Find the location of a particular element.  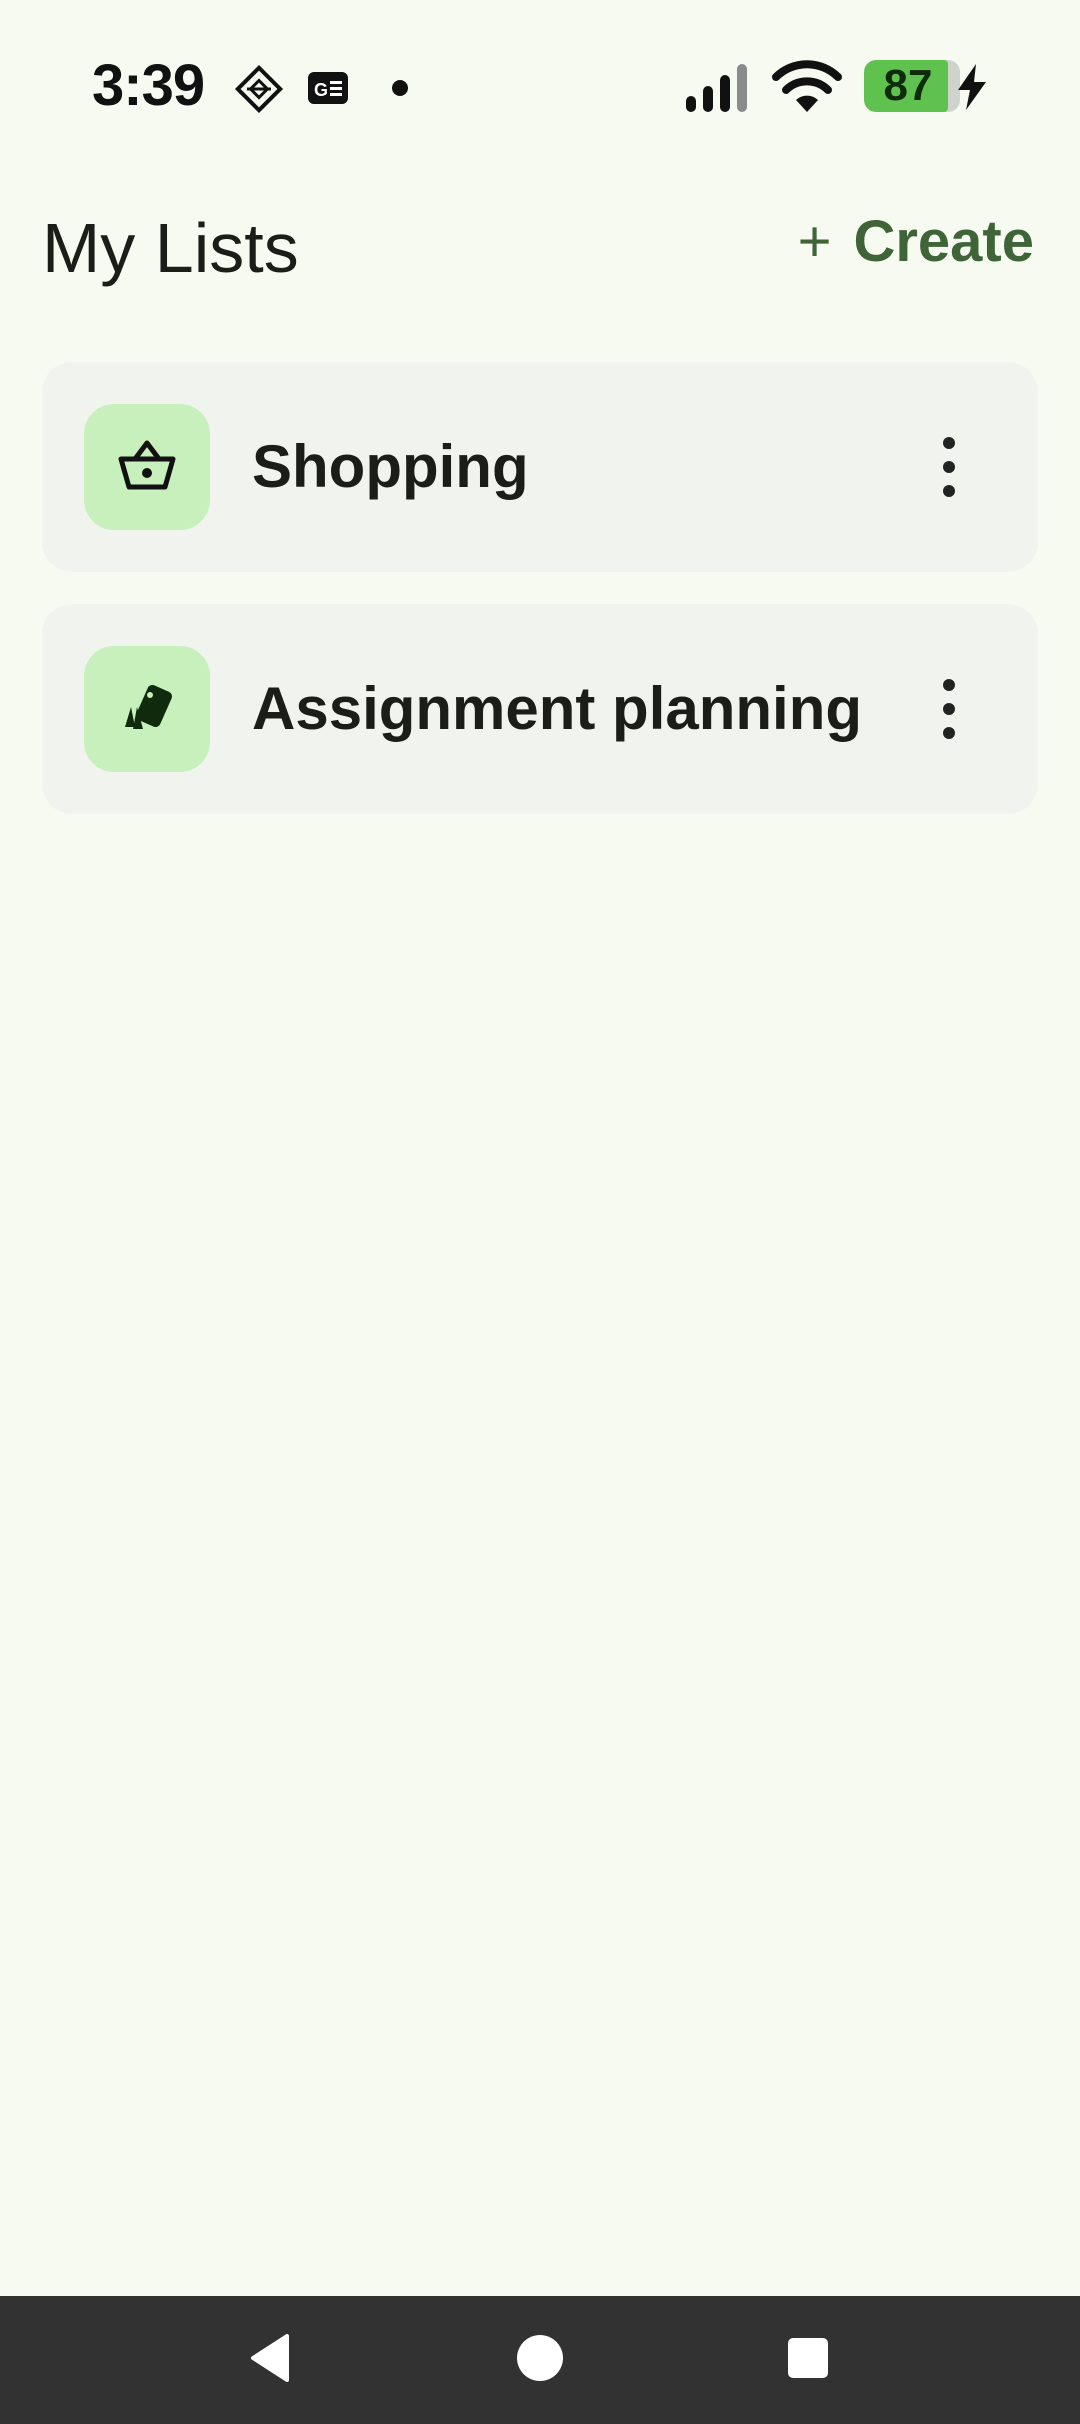

app-header: My Lists + Create is located at coordinates (540, 245).